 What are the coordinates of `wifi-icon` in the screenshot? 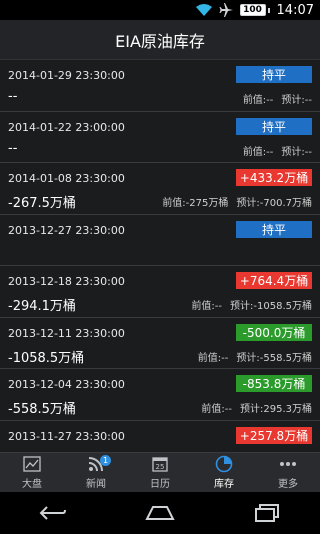 It's located at (203, 10).